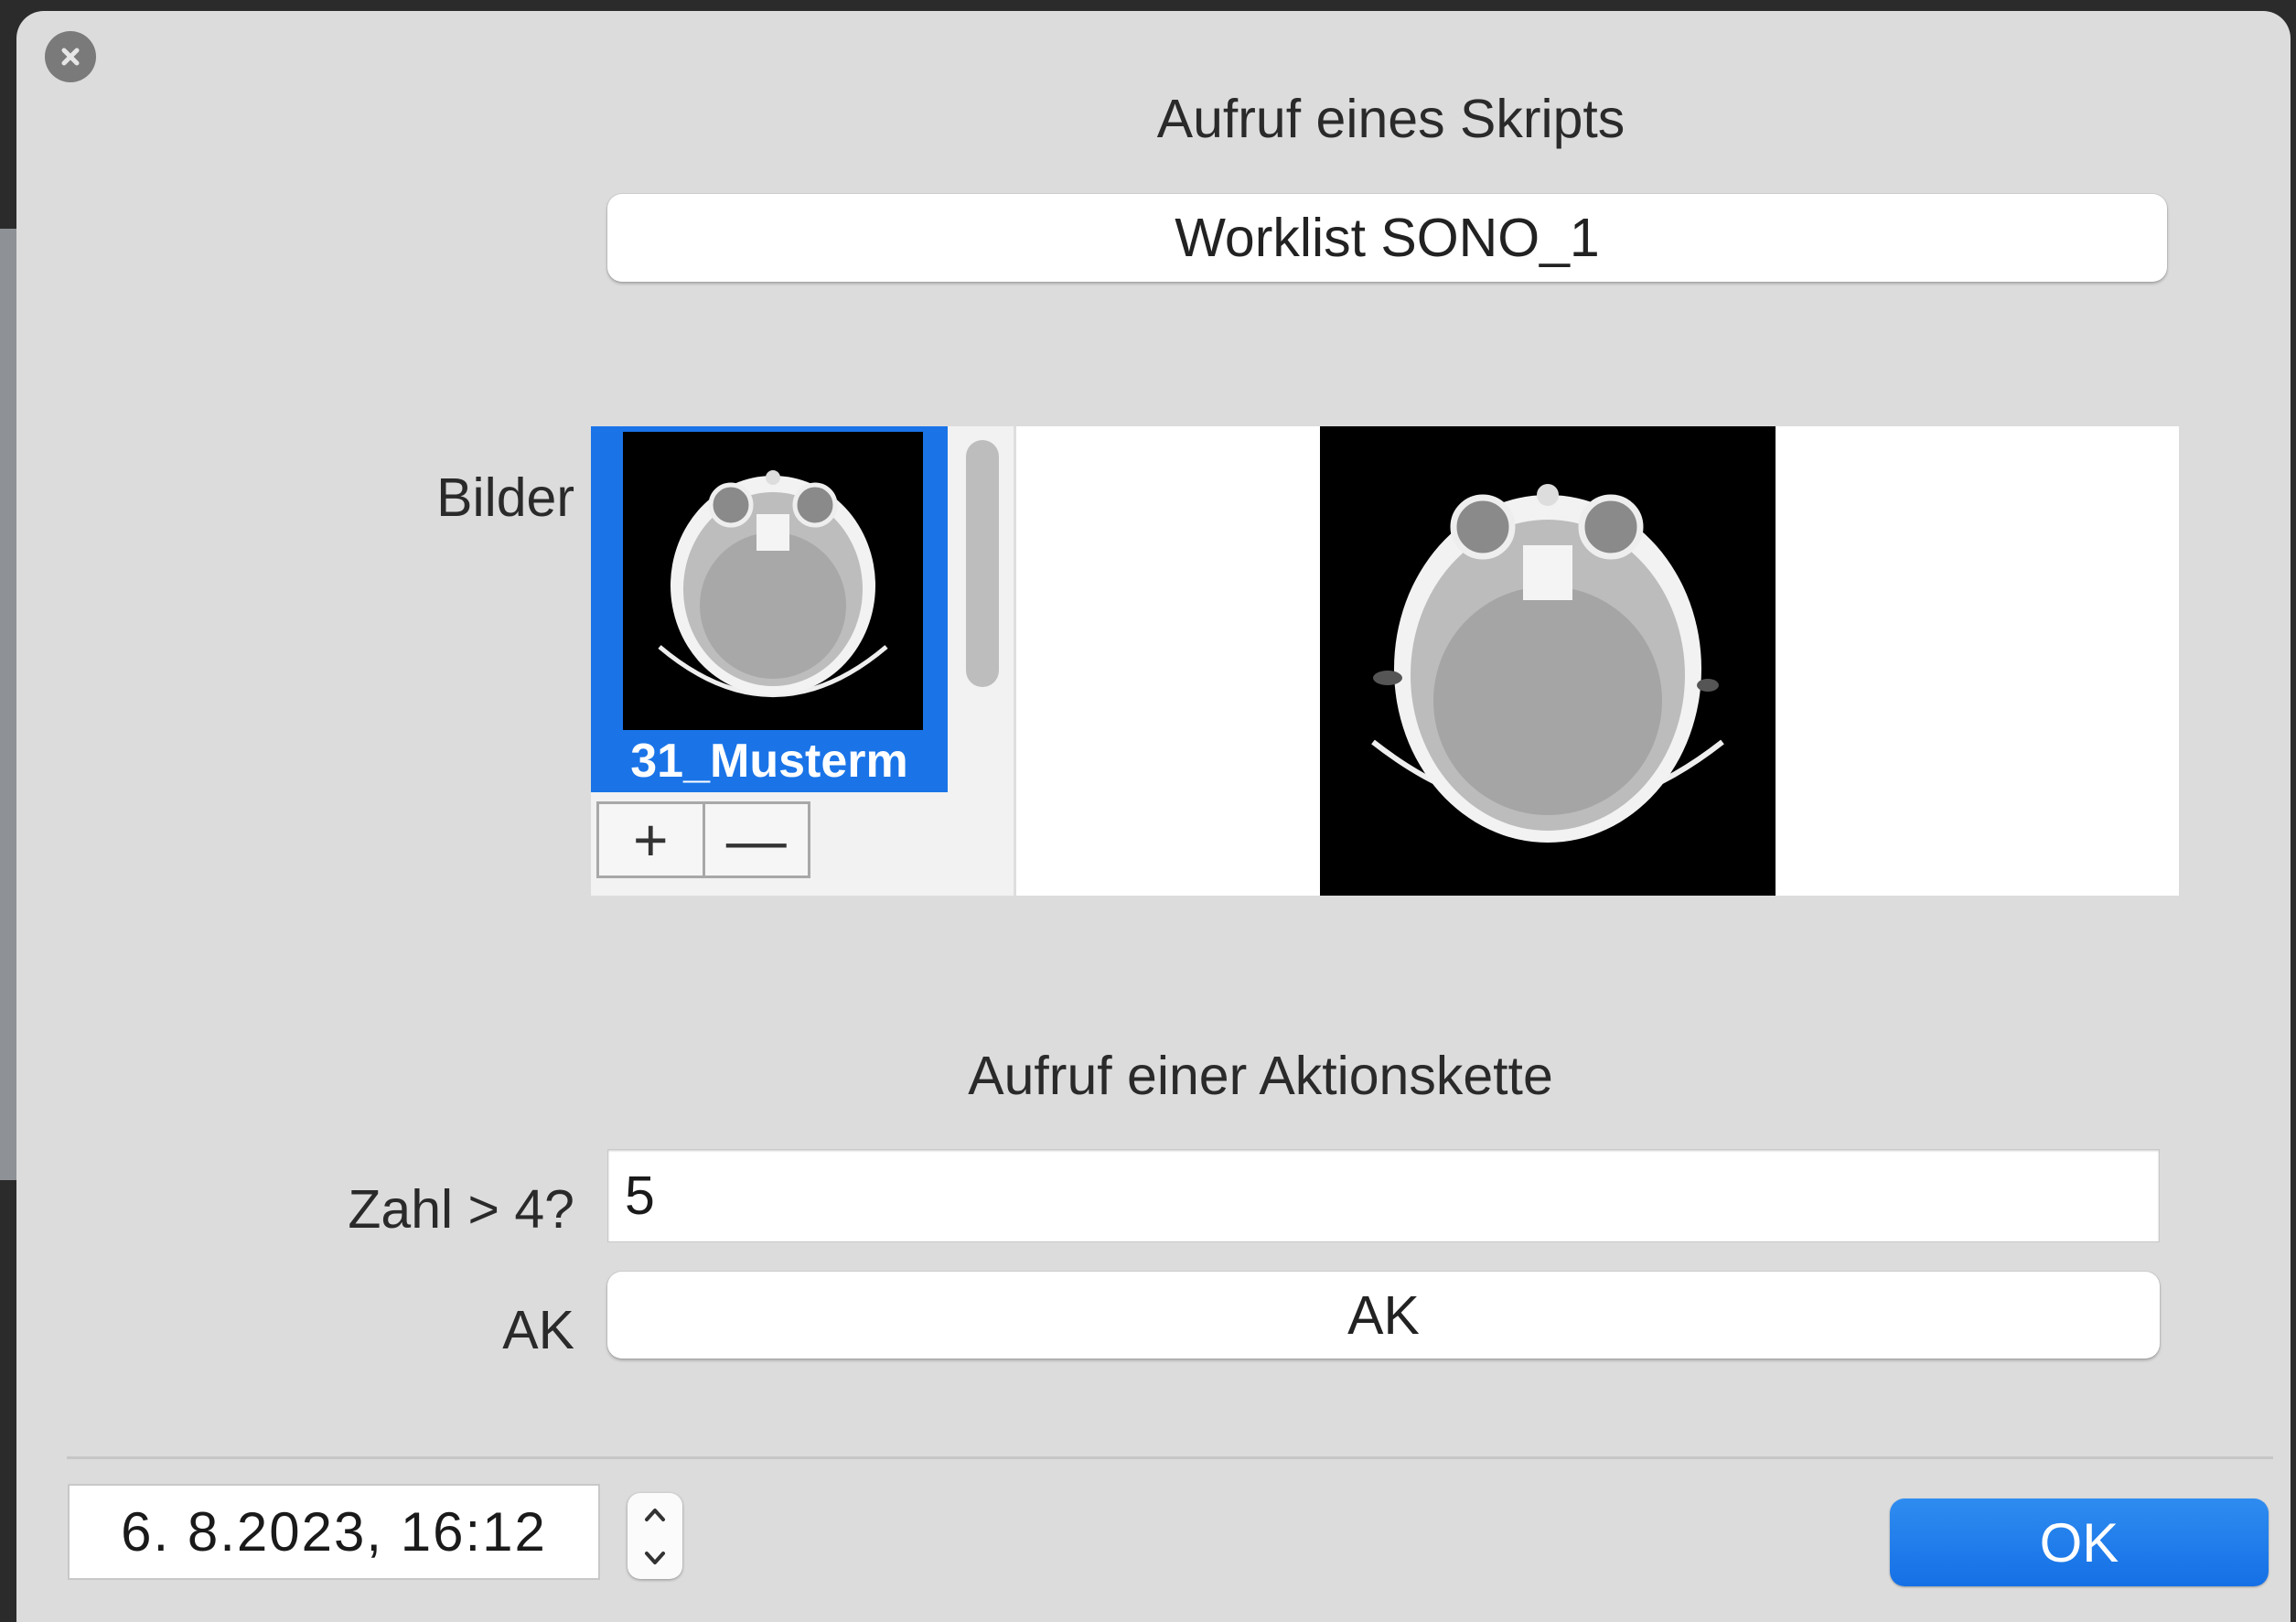 This screenshot has height=1622, width=2296. What do you see at coordinates (70, 56) in the screenshot?
I see `close-icon` at bounding box center [70, 56].